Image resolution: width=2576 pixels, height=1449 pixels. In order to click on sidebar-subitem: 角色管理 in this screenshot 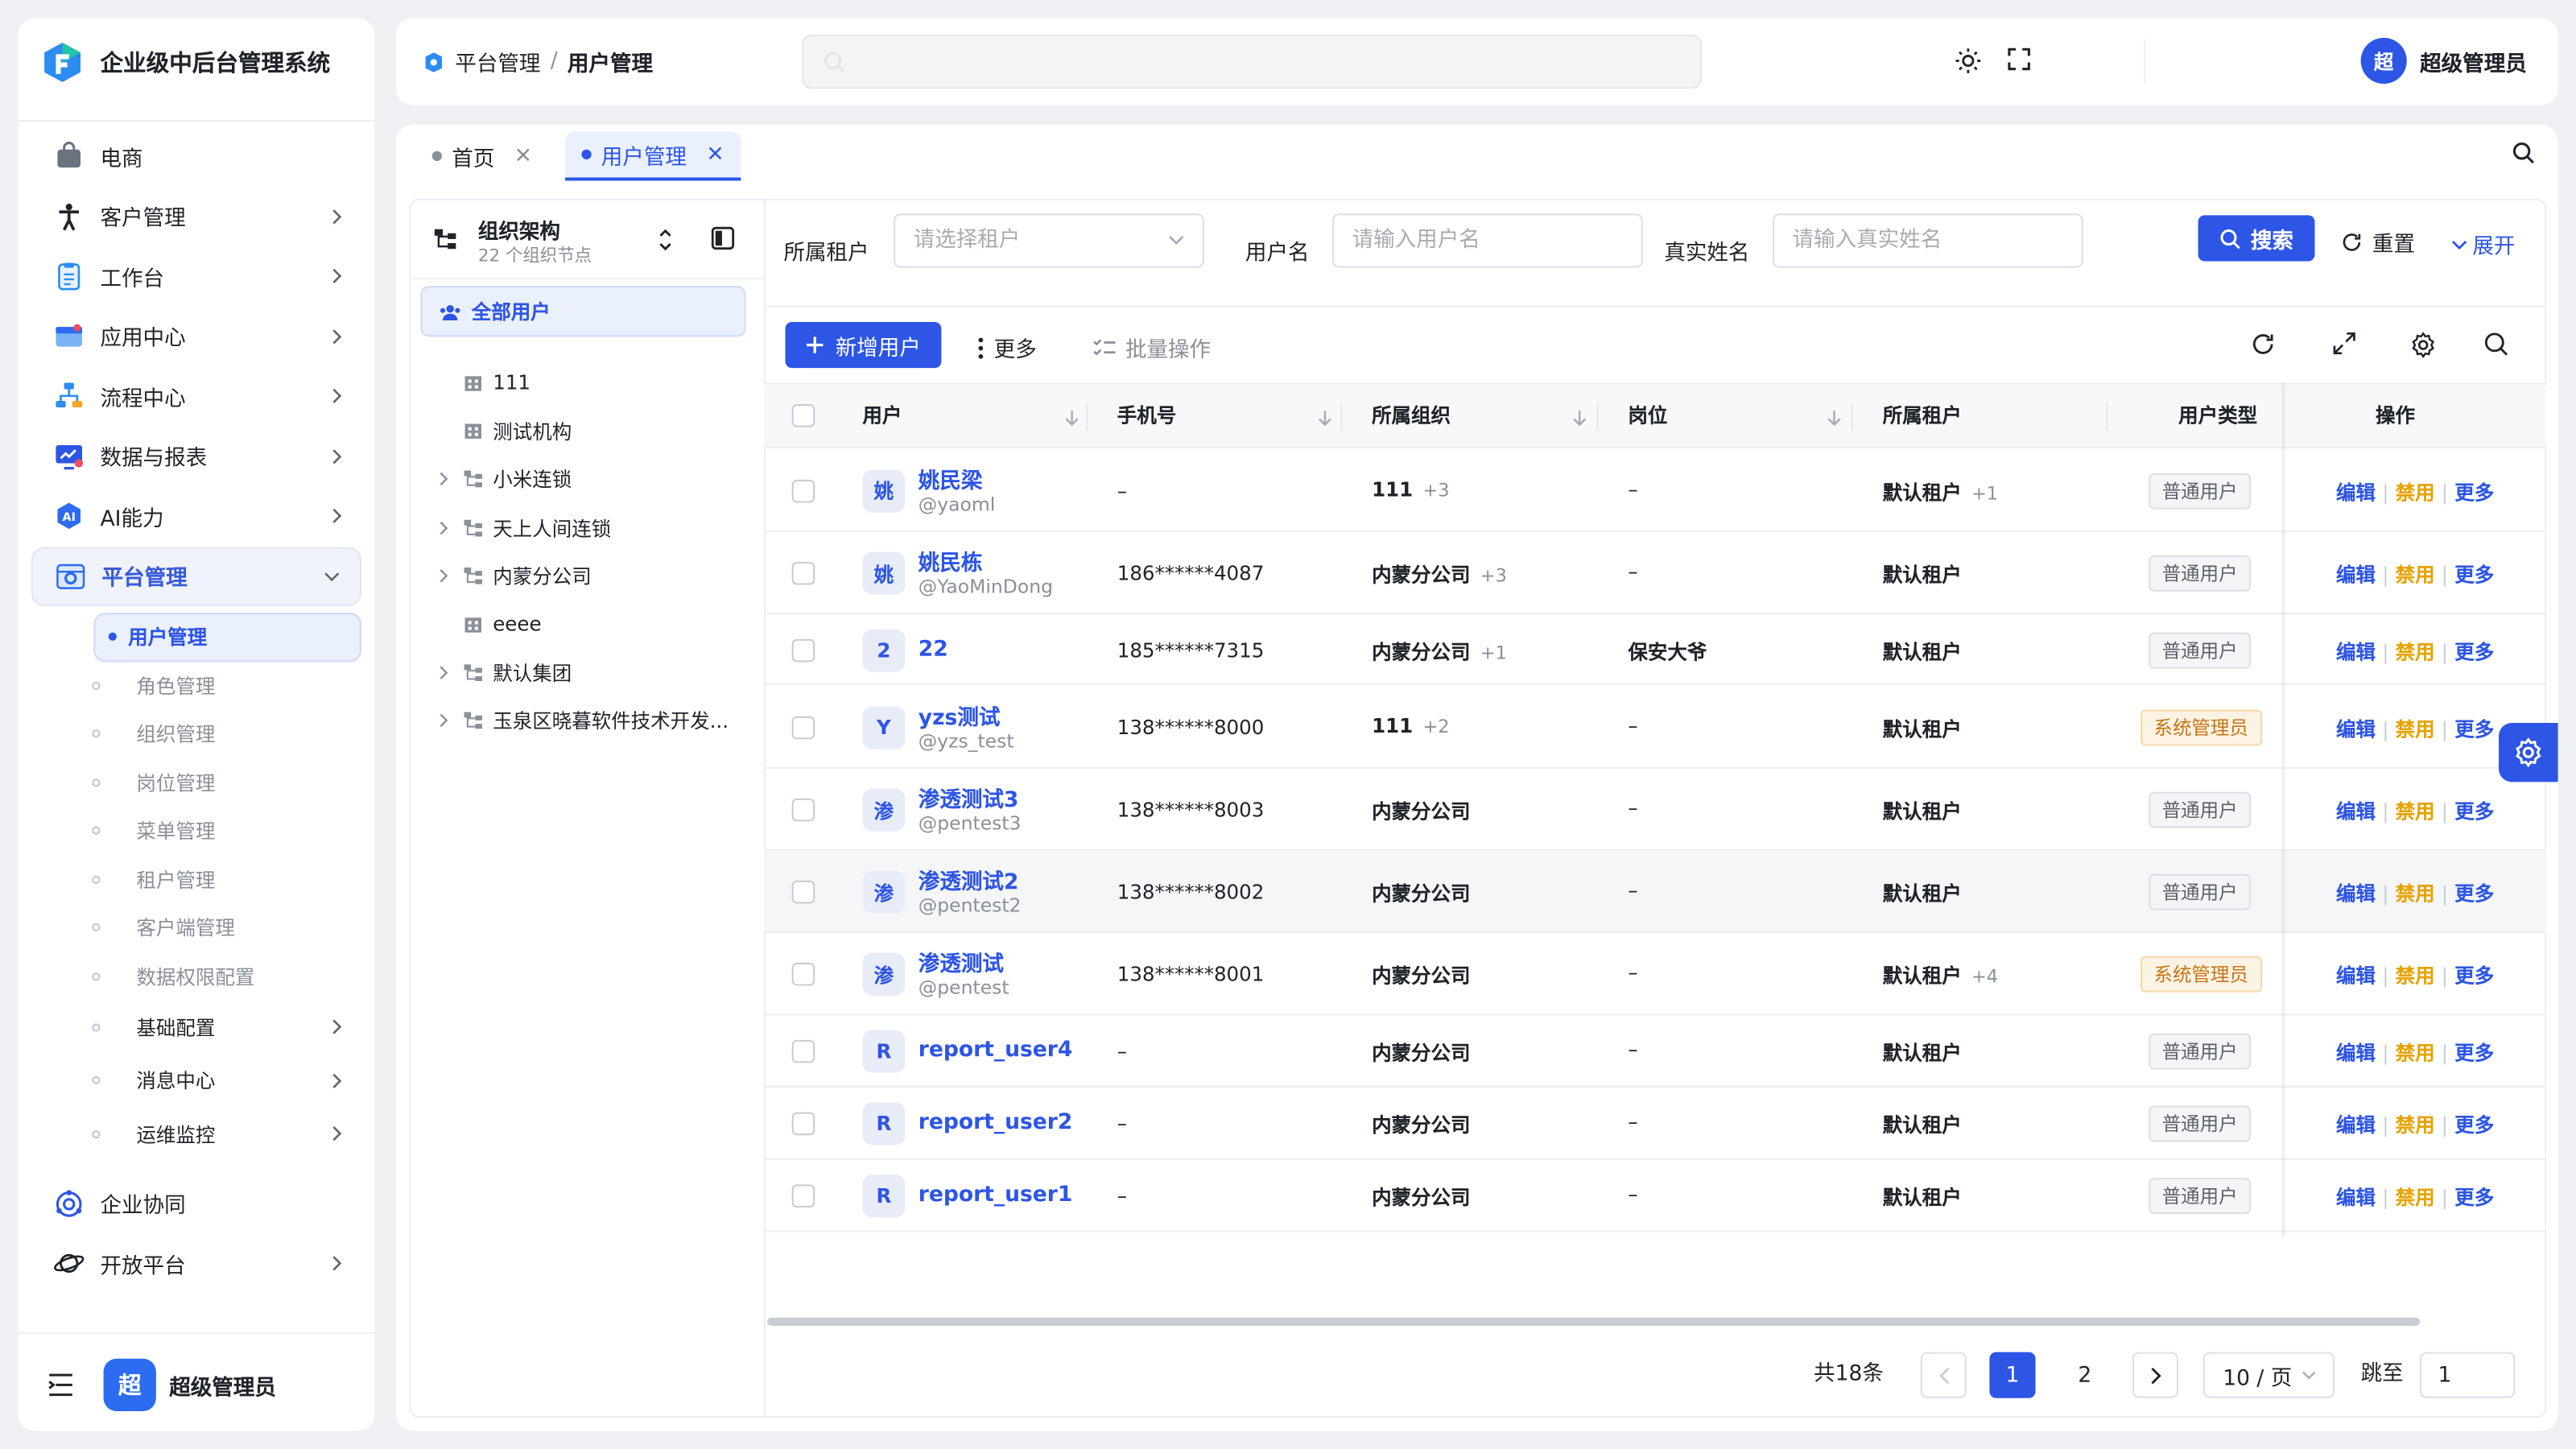, I will do `click(219, 685)`.